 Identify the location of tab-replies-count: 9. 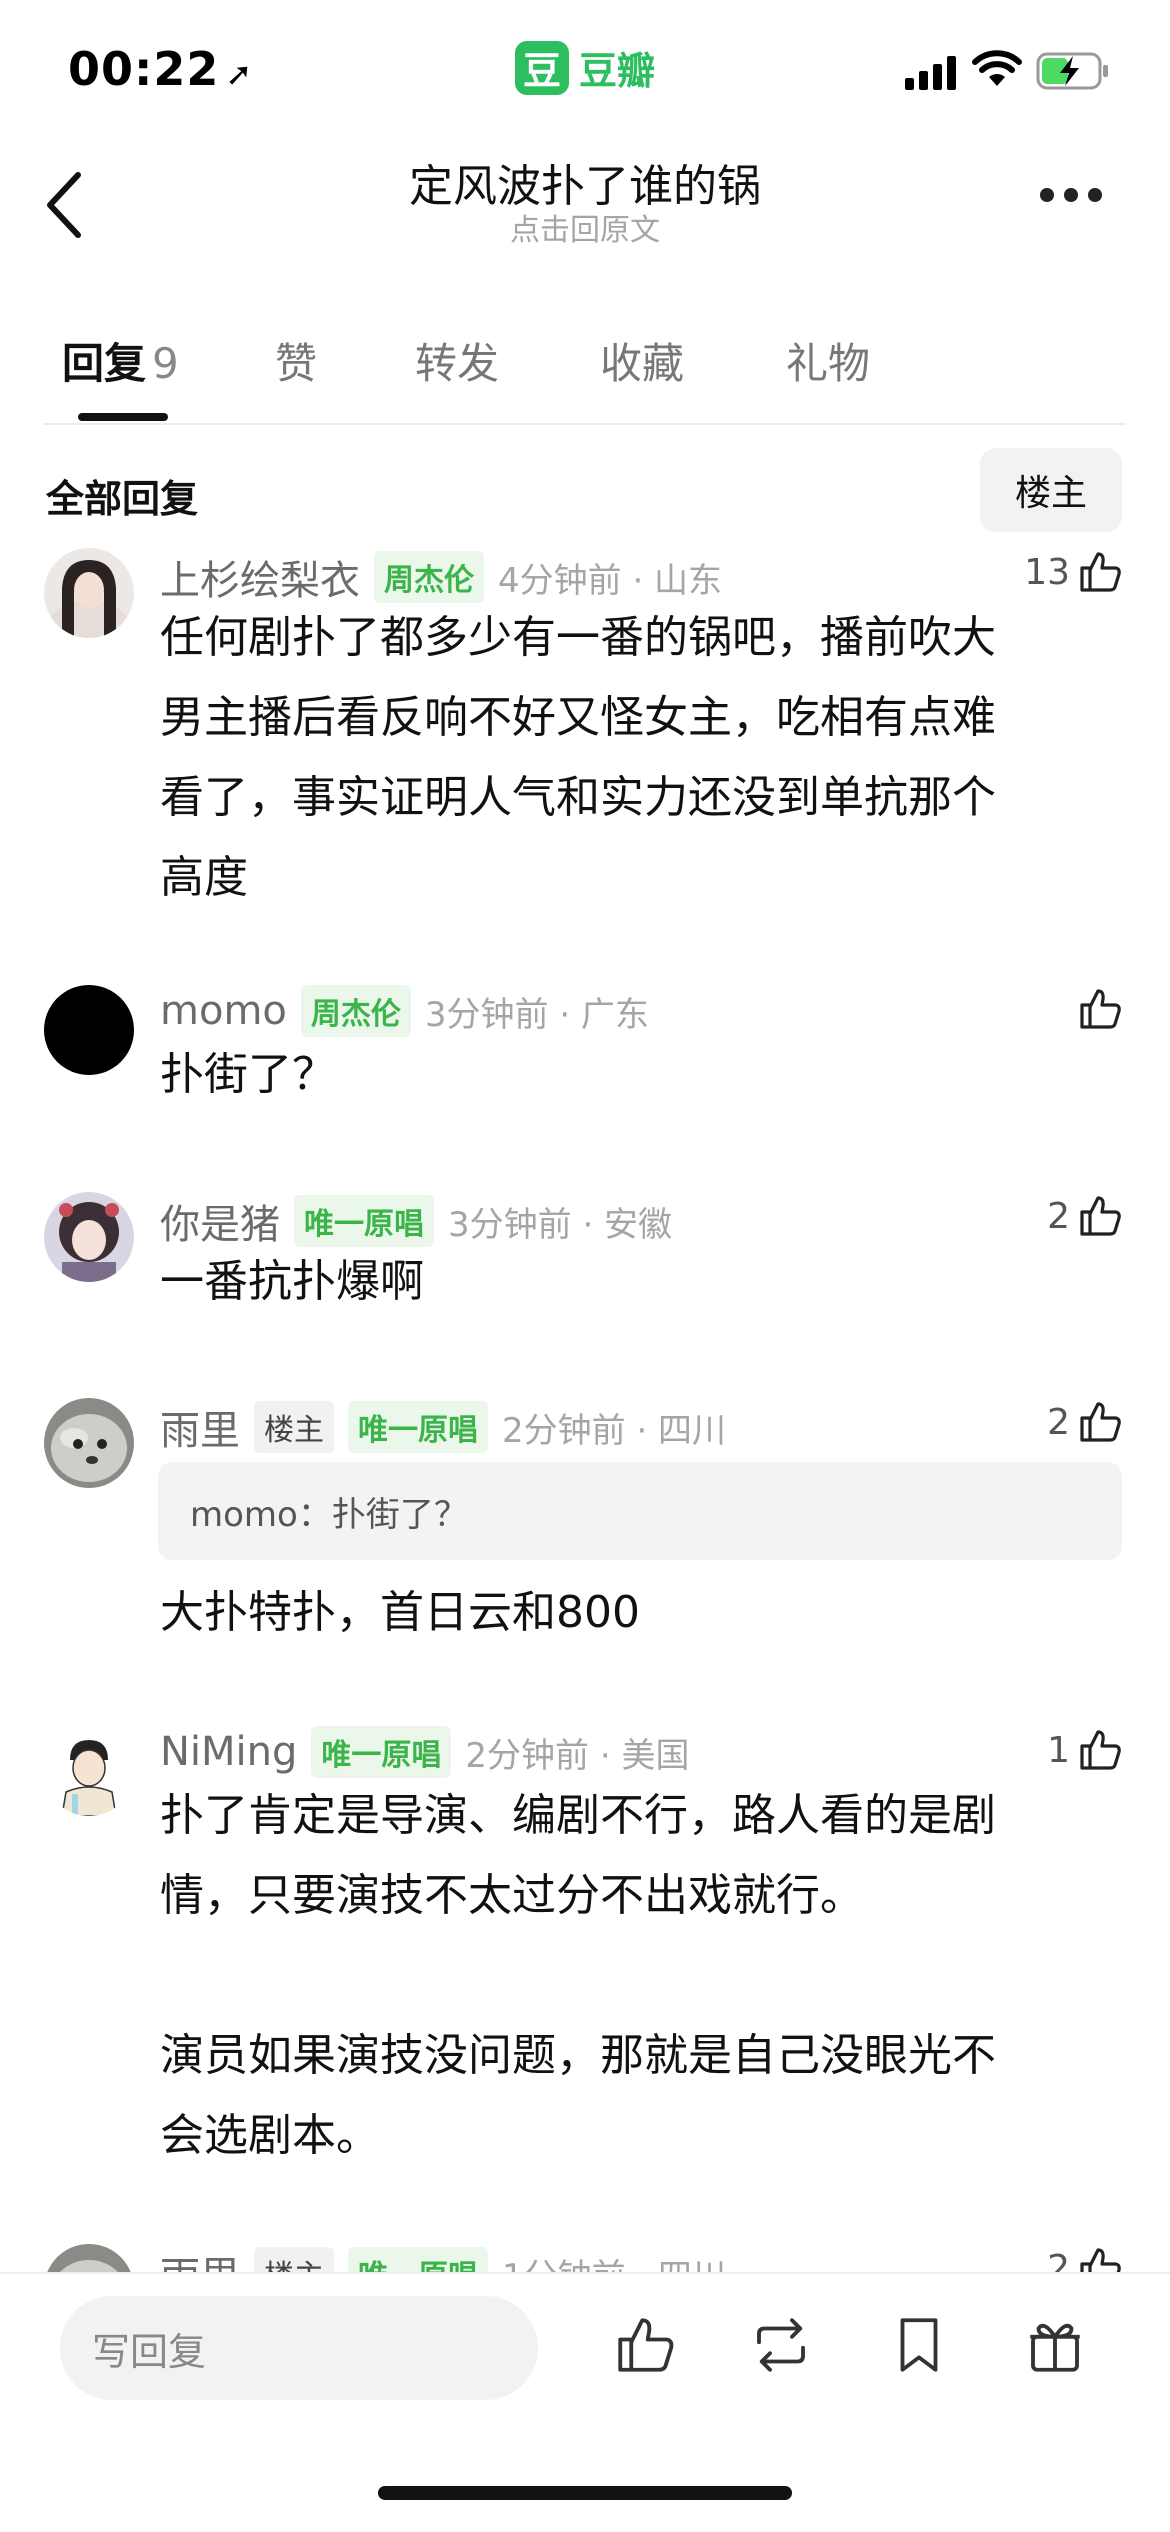
(165, 363).